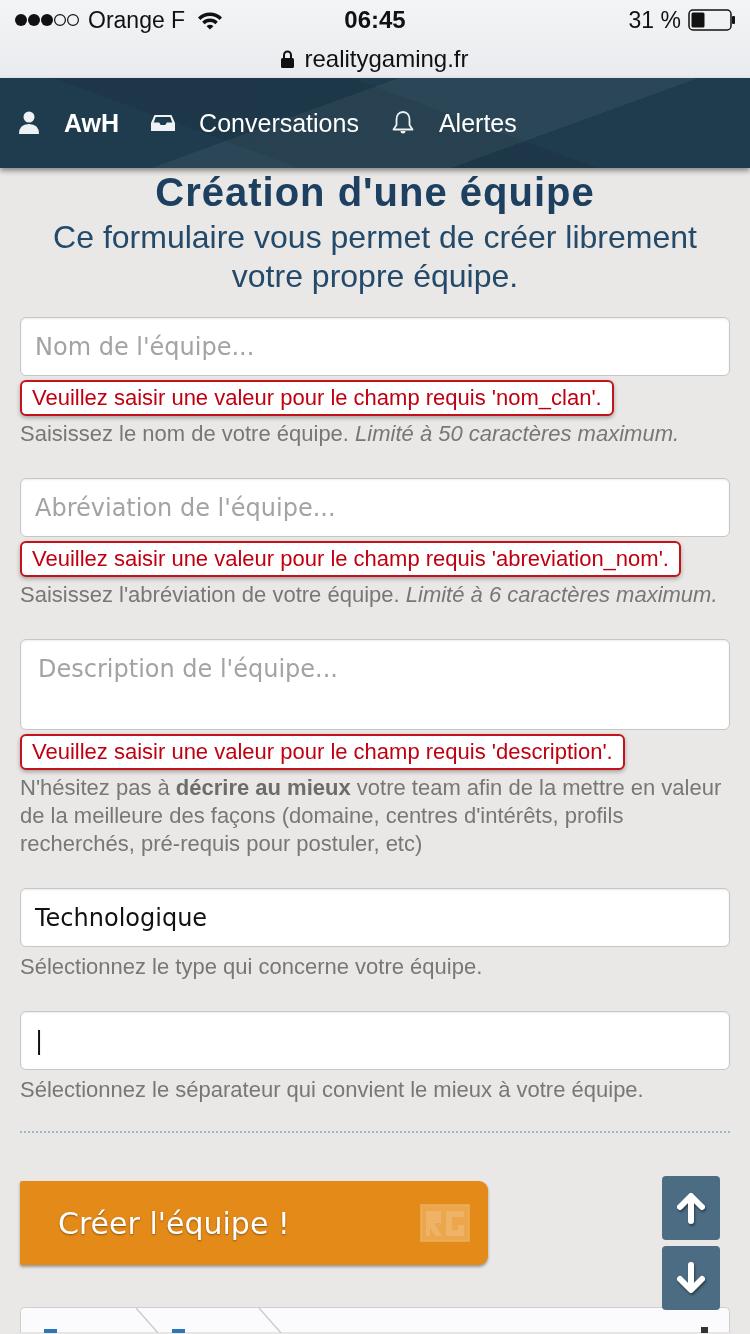 The height and width of the screenshot is (1334, 750). I want to click on lock-icon, so click(288, 59).